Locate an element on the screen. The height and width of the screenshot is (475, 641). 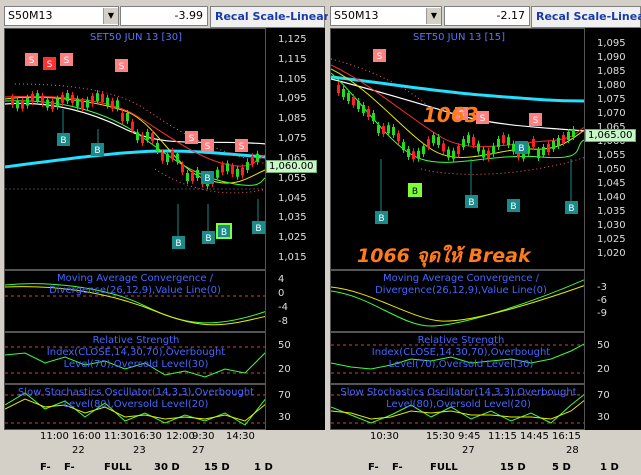
left-symbol-select: S50M13 ▼ is located at coordinates (61, 16).